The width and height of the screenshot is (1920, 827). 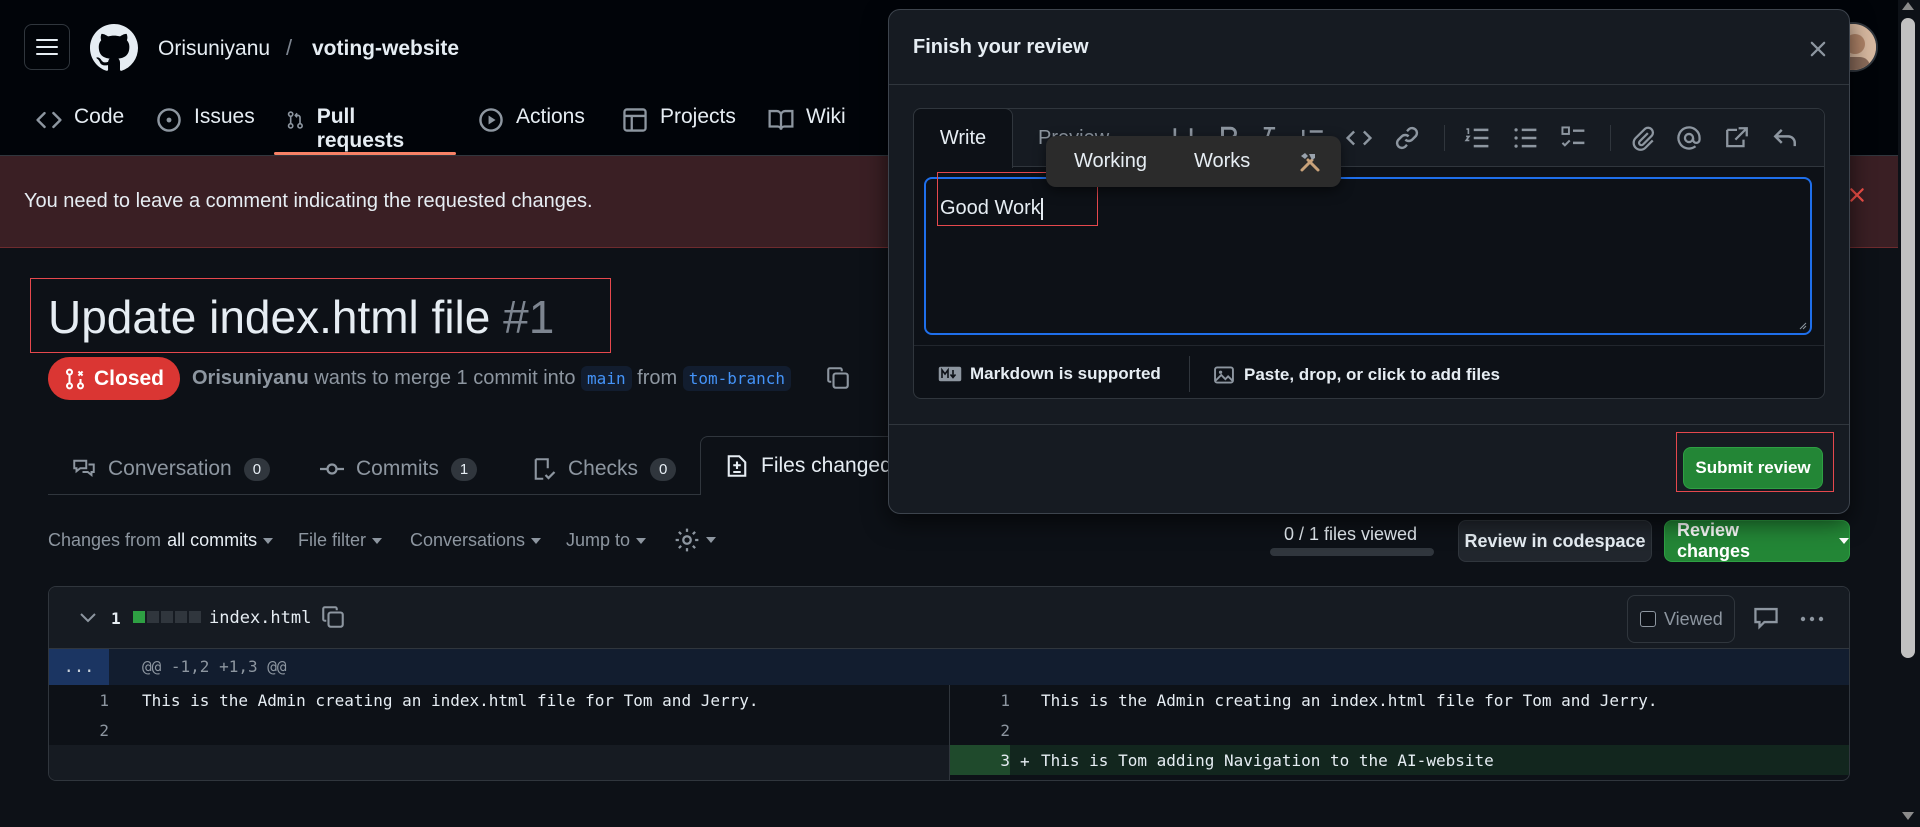 I want to click on tab-write: Write, so click(x=963, y=138).